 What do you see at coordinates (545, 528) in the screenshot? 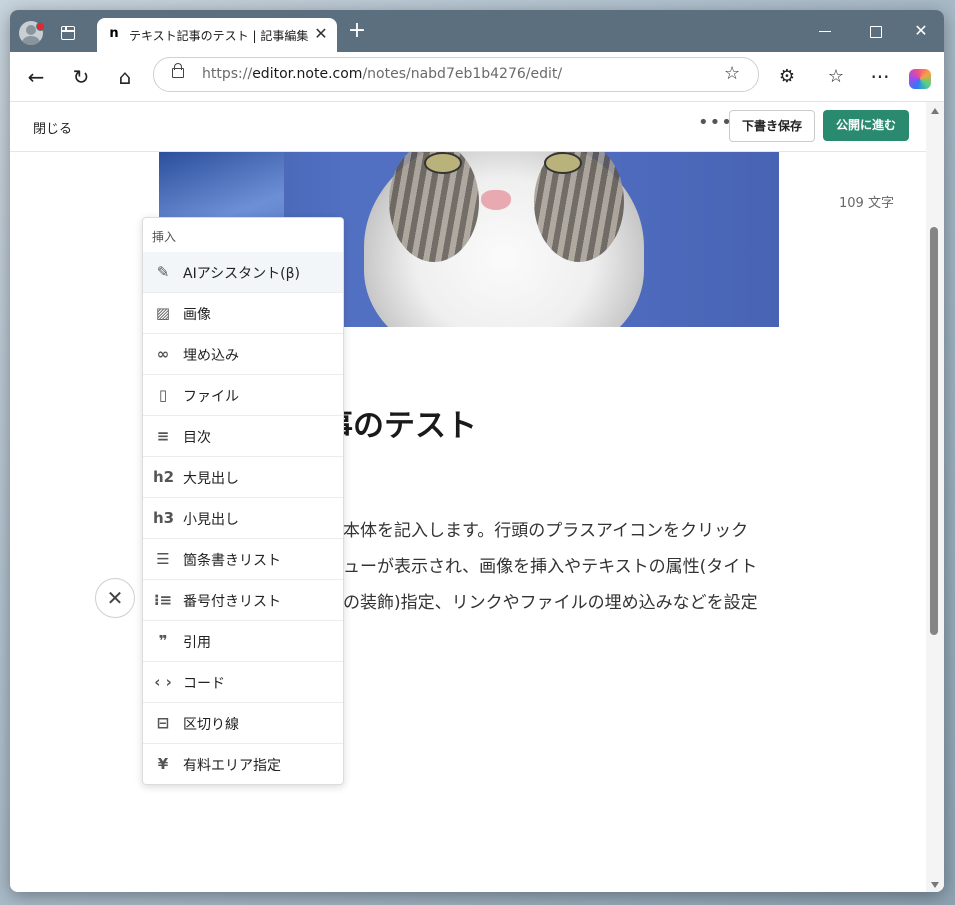
I see `body-text-line: 本体を記入します。行頭のプラスアイコンをクリック` at bounding box center [545, 528].